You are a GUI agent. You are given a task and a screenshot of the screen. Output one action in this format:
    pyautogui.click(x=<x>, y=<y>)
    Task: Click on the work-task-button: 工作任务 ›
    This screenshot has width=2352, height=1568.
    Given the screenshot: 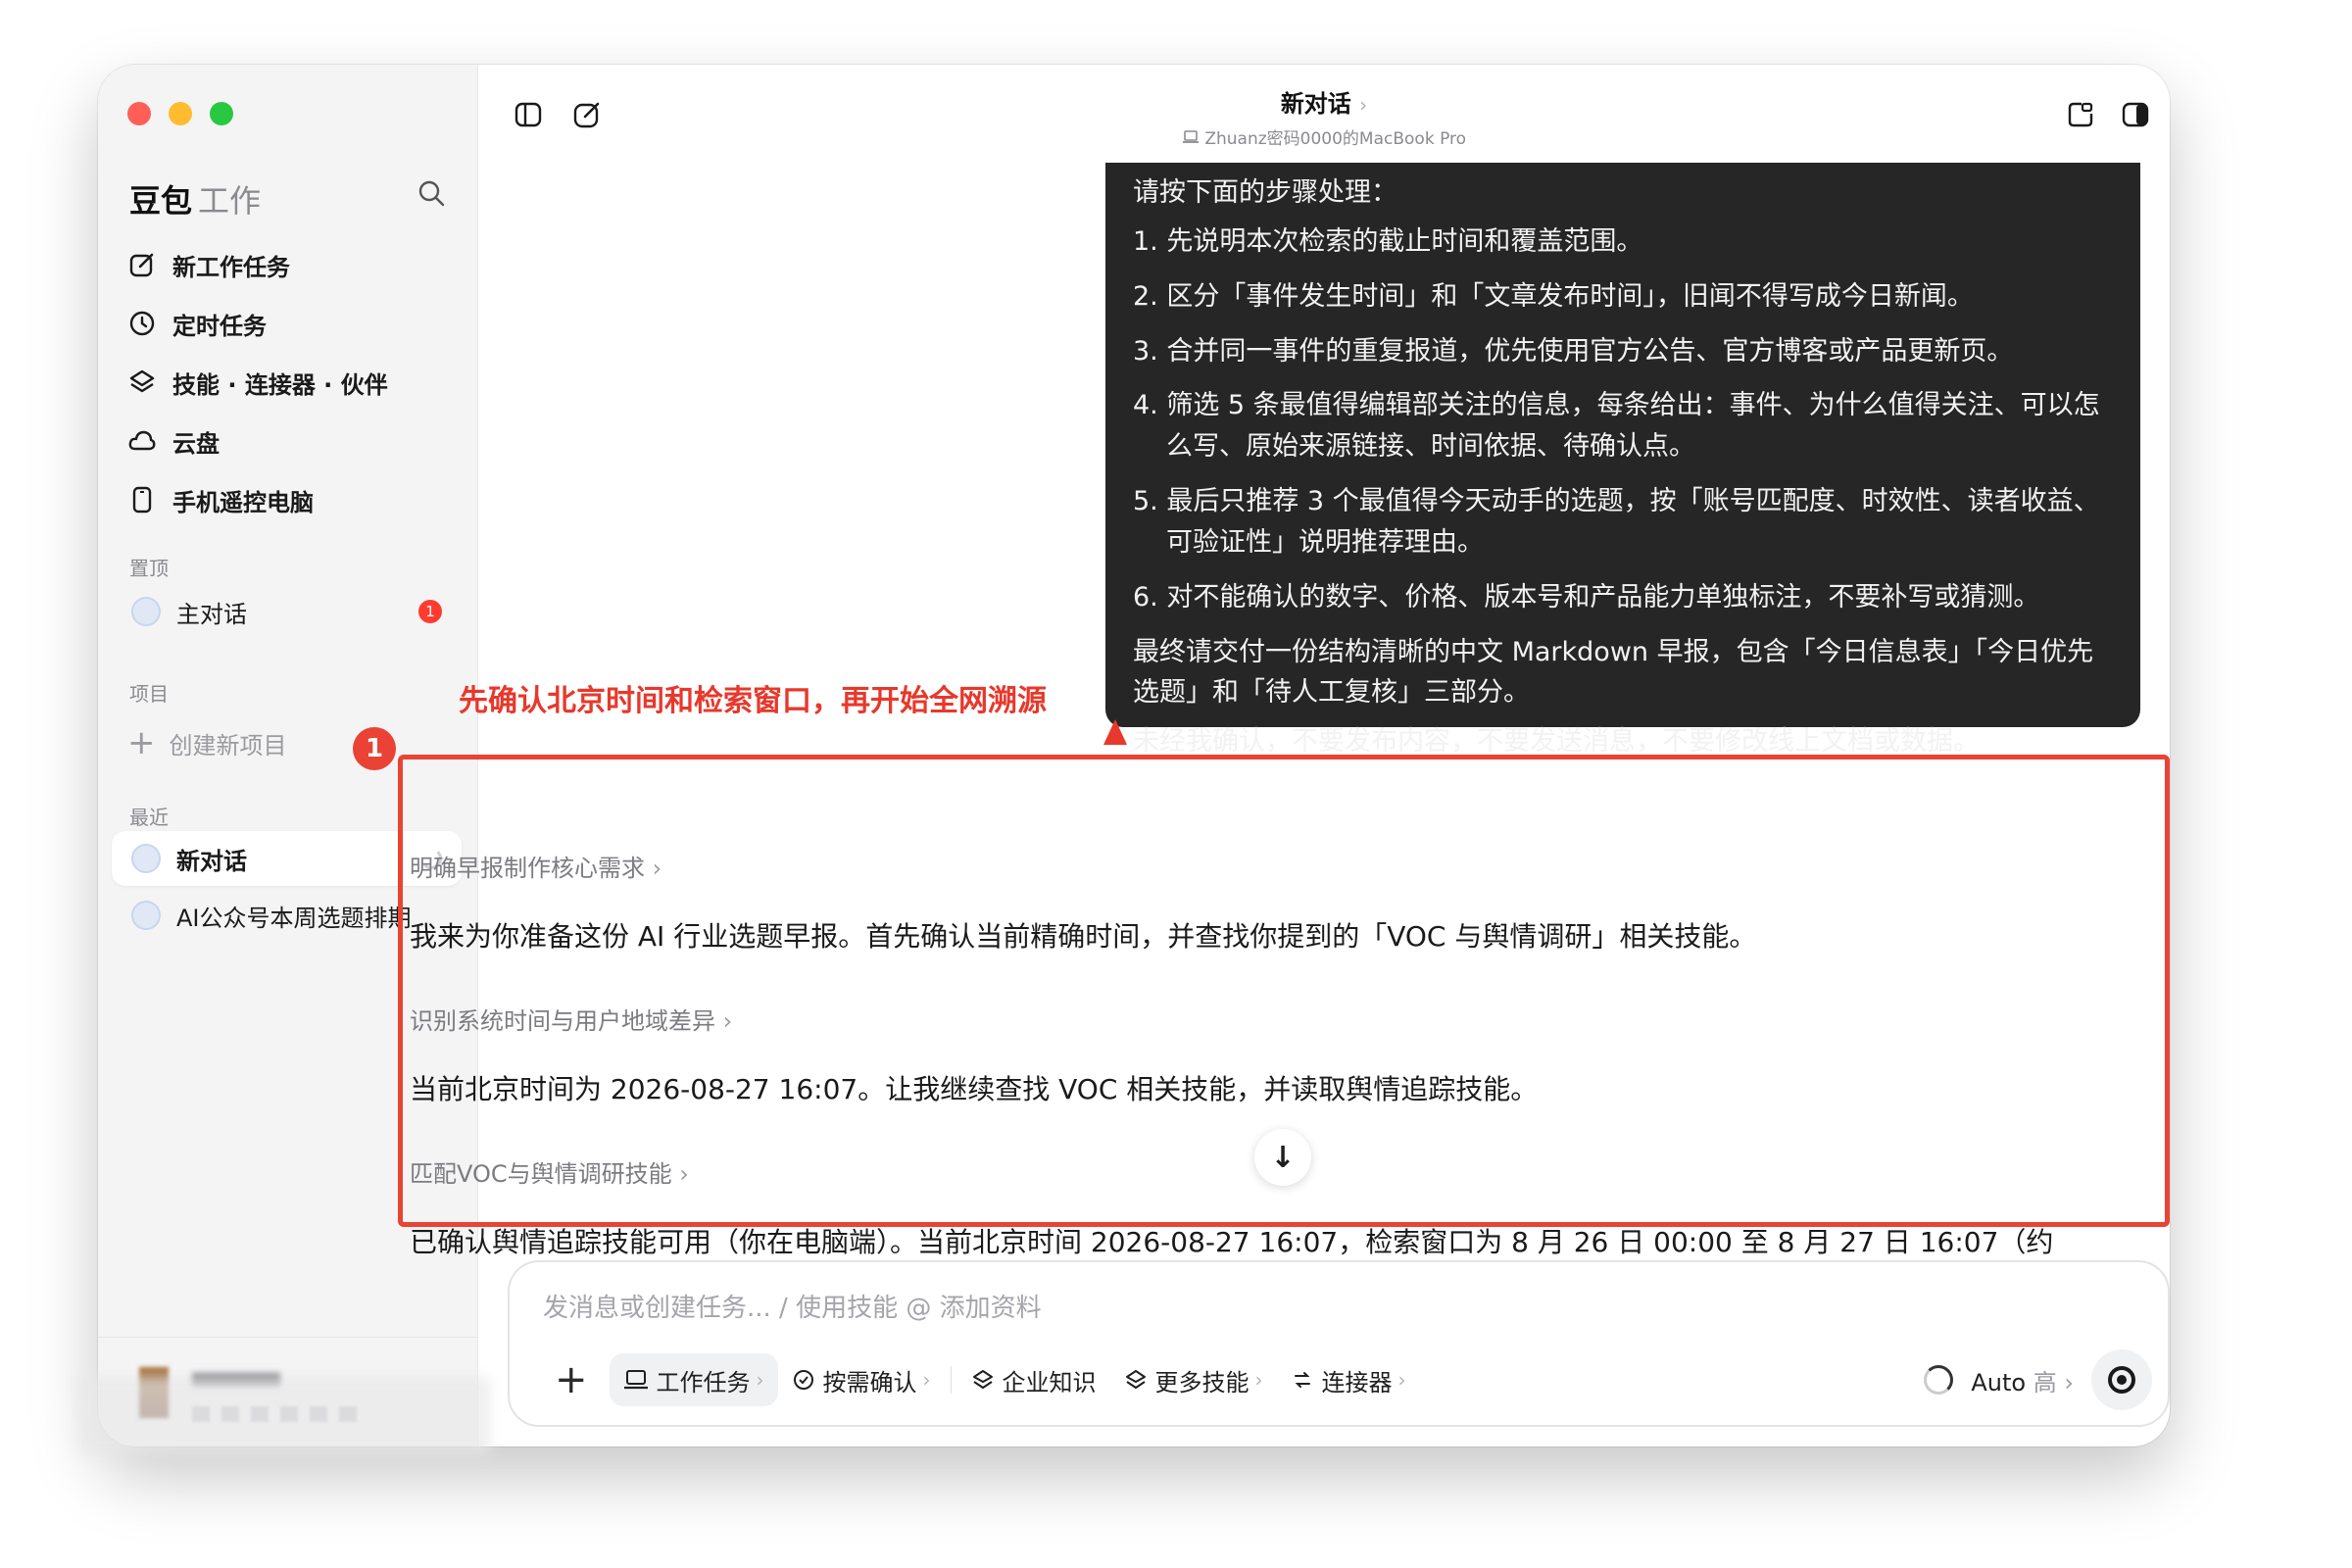 What is the action you would take?
    pyautogui.click(x=693, y=1379)
    